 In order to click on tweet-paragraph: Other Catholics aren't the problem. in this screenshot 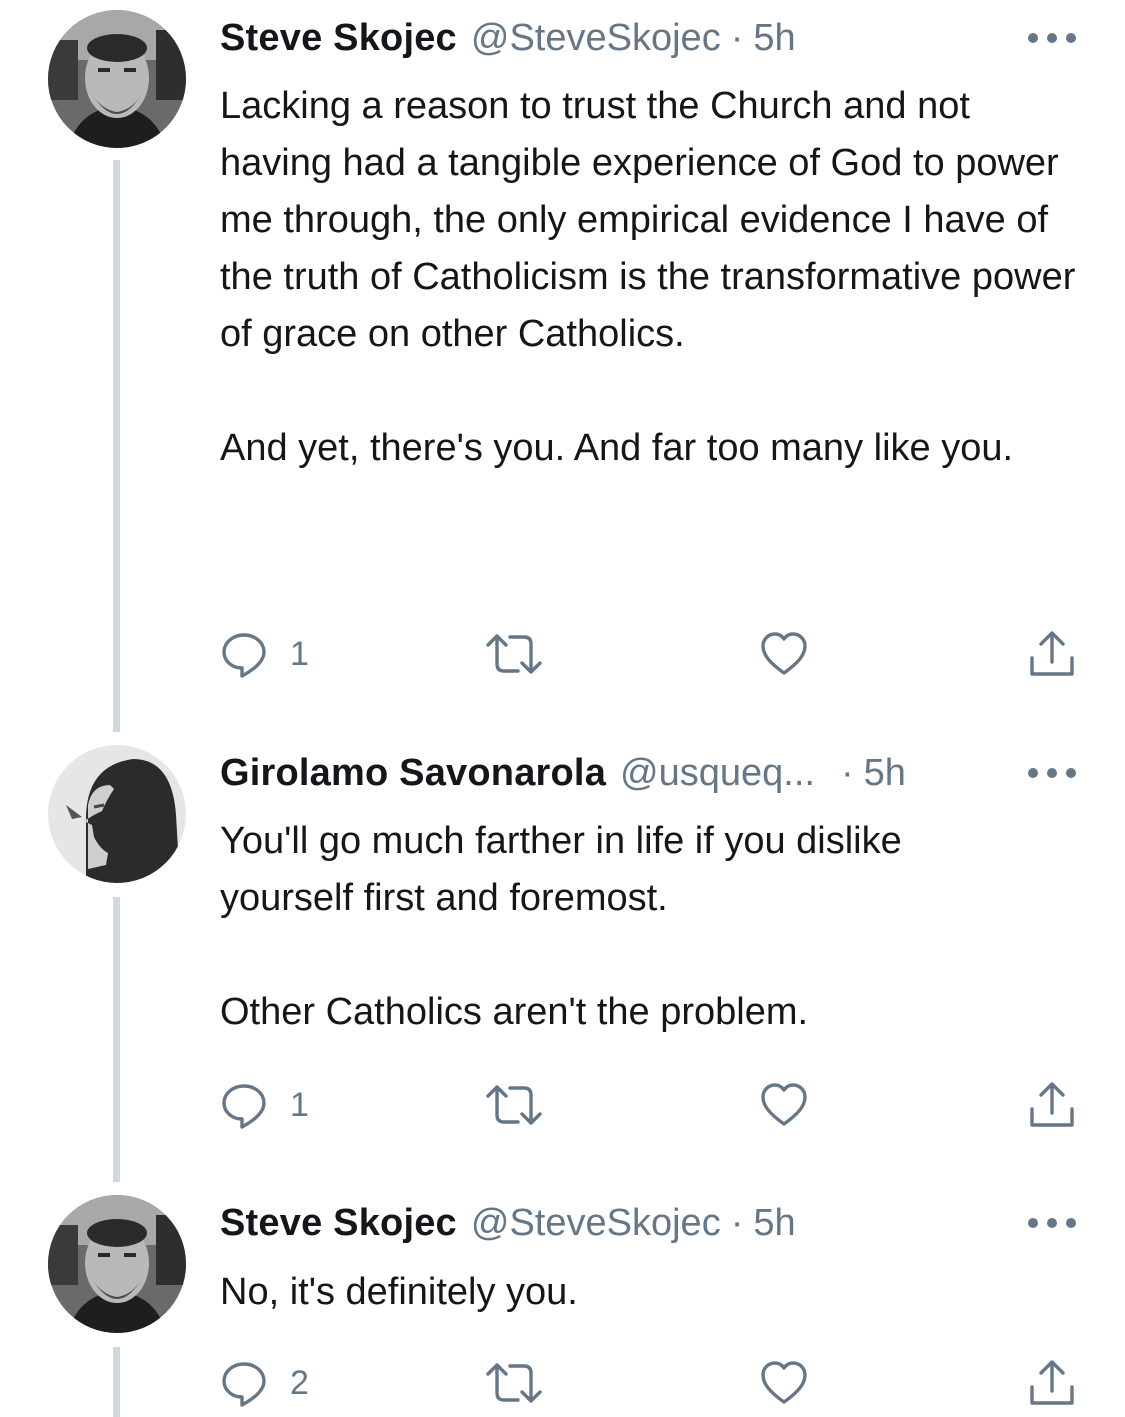, I will do `click(514, 1012)`.